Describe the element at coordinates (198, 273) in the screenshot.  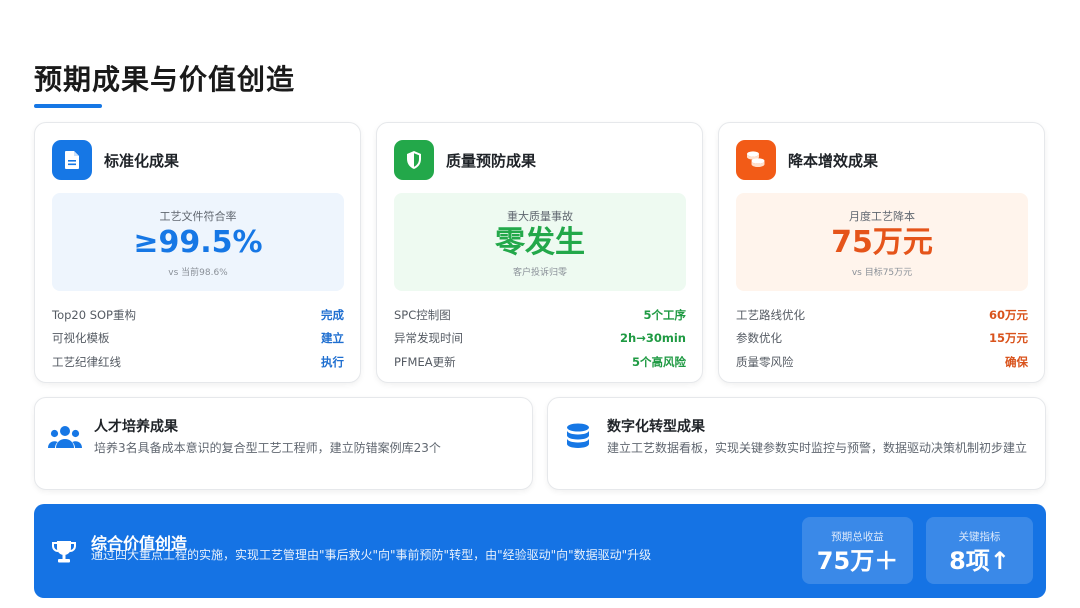
I see `metric-sub: vs 当前98.6%` at that location.